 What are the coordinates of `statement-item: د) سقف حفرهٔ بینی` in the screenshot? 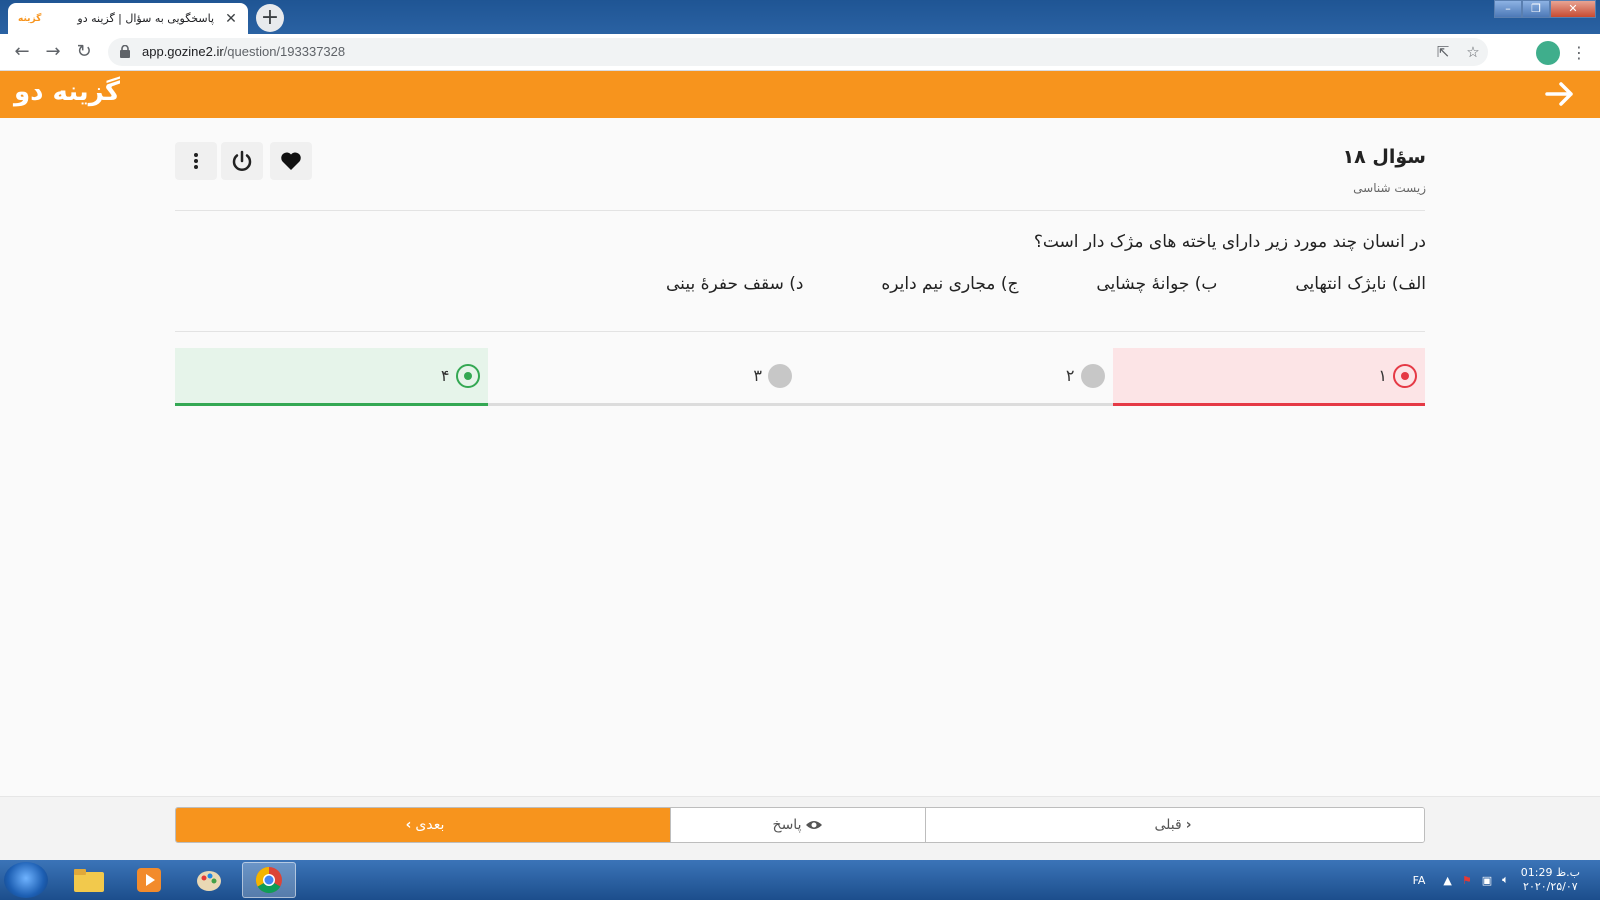 It's located at (735, 284).